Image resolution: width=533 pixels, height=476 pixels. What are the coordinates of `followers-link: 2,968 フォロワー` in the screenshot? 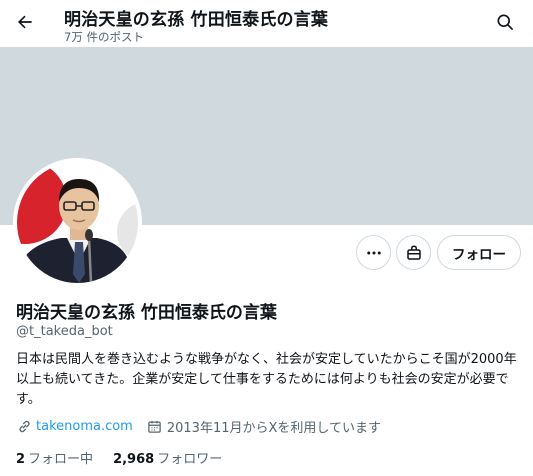 It's located at (167, 457).